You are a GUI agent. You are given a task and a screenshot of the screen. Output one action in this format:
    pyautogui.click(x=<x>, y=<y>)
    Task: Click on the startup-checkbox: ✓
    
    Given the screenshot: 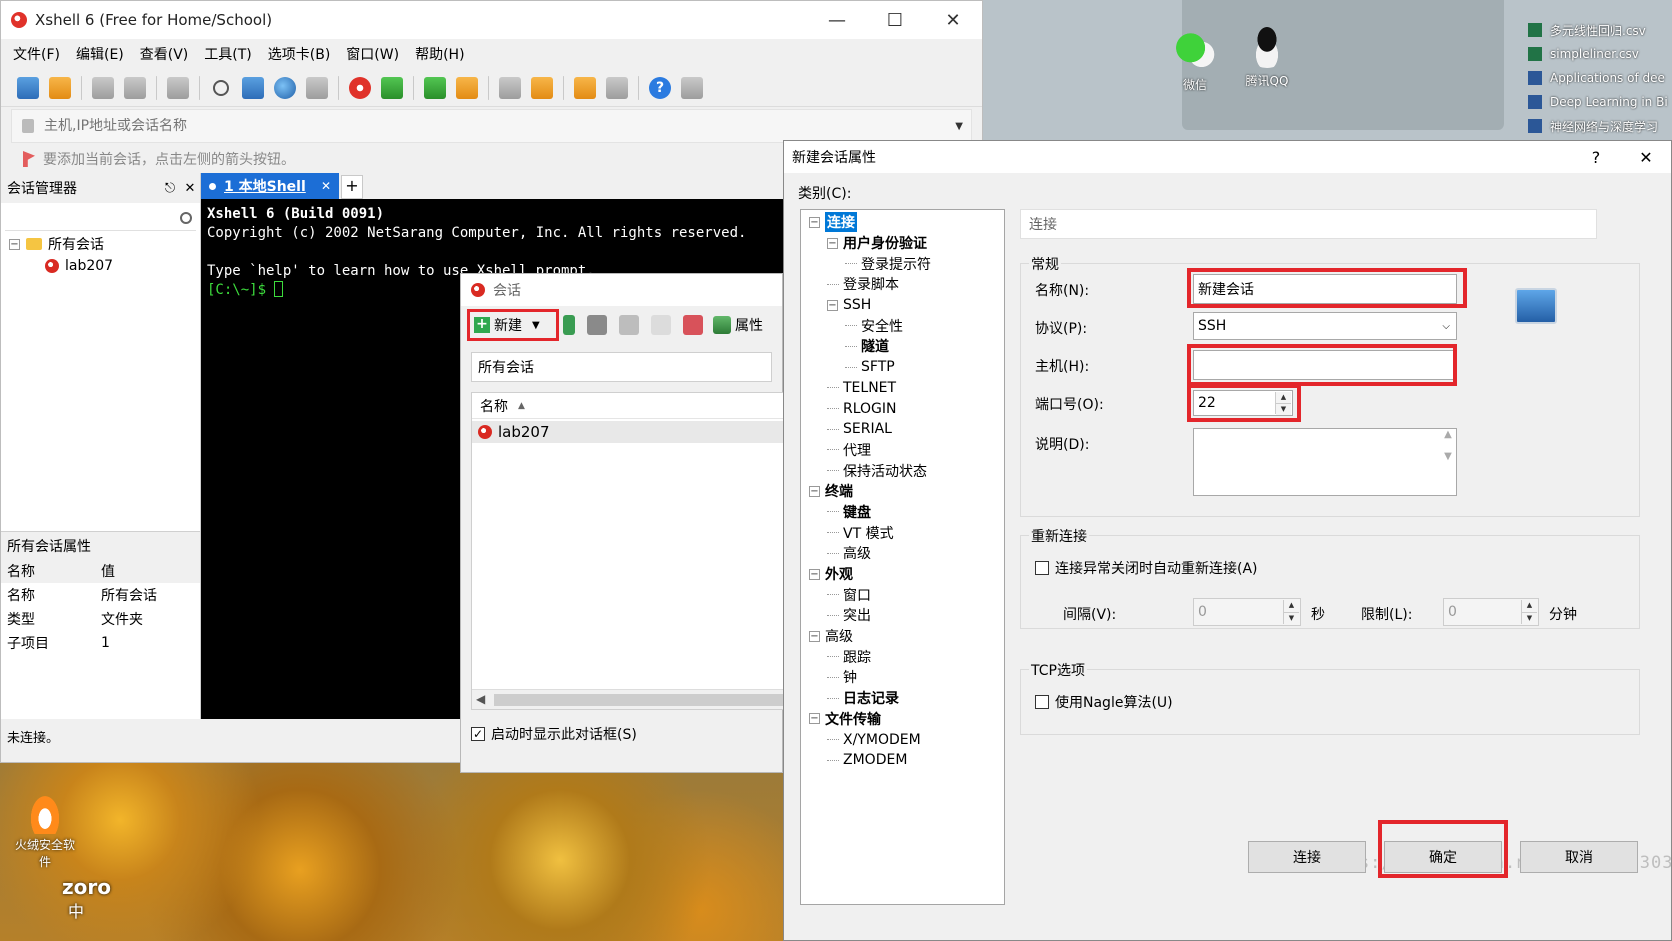 What is the action you would take?
    pyautogui.click(x=478, y=734)
    